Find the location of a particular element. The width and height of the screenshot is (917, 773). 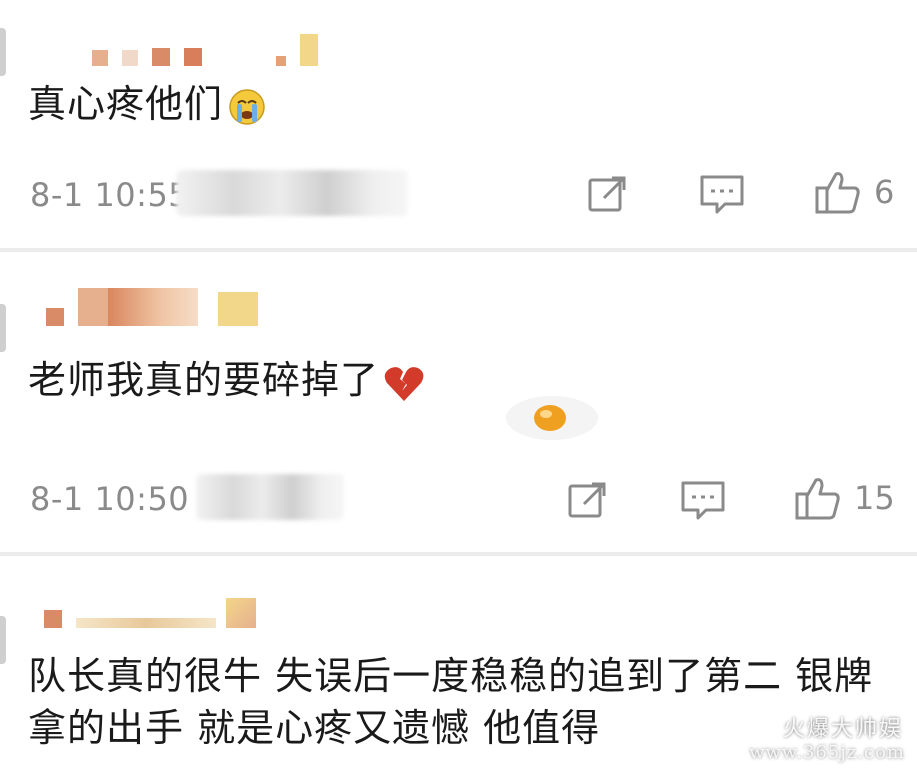

like-count: 6 is located at coordinates (884, 192).